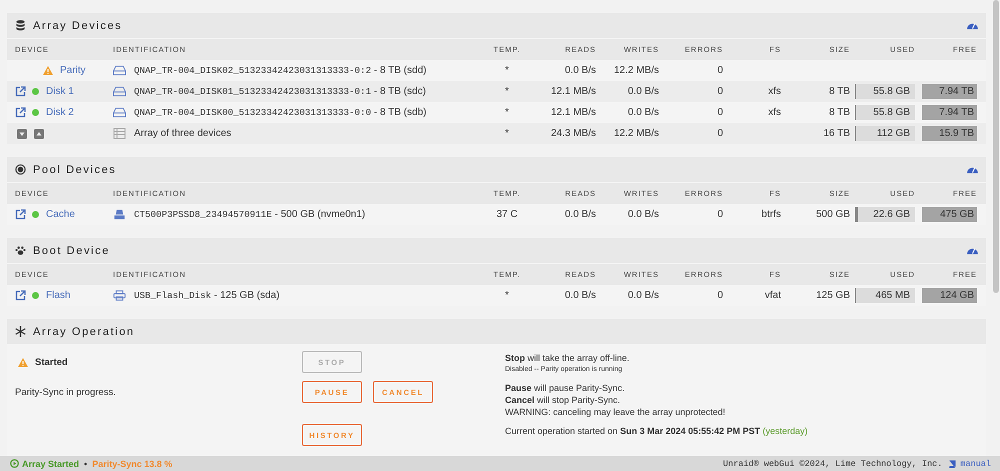 This screenshot has height=471, width=1000. Describe the element at coordinates (84, 332) in the screenshot. I see `section-title: Array Operation` at that location.